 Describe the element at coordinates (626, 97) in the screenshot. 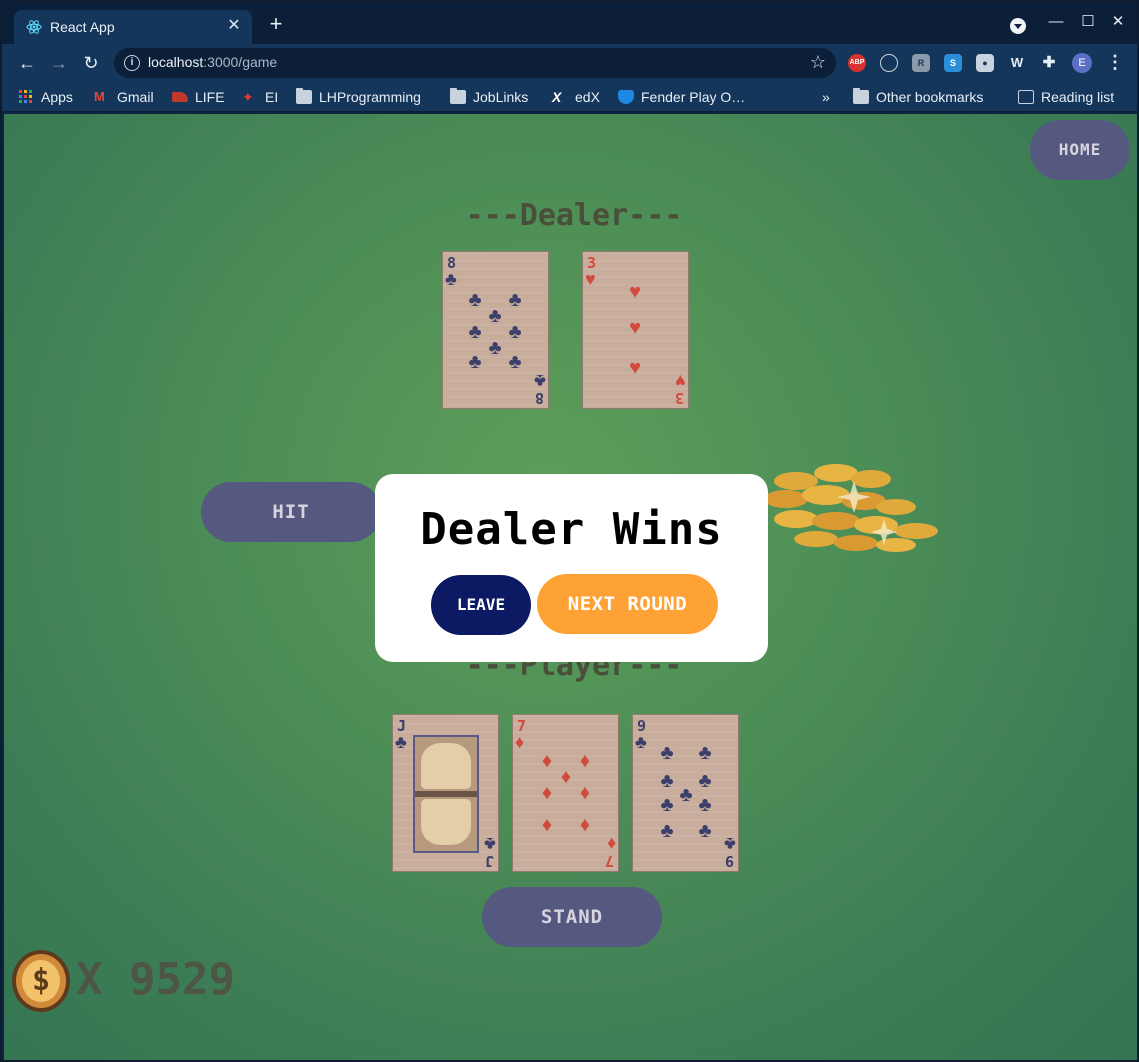

I see `fender-shield-icon` at that location.